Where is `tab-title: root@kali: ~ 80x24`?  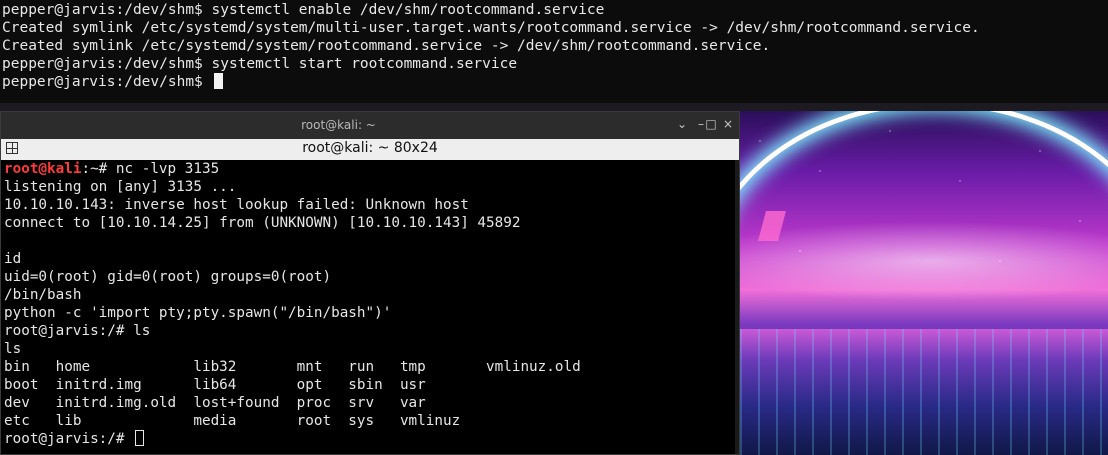
tab-title: root@kali: ~ 80x24 is located at coordinates (370, 148).